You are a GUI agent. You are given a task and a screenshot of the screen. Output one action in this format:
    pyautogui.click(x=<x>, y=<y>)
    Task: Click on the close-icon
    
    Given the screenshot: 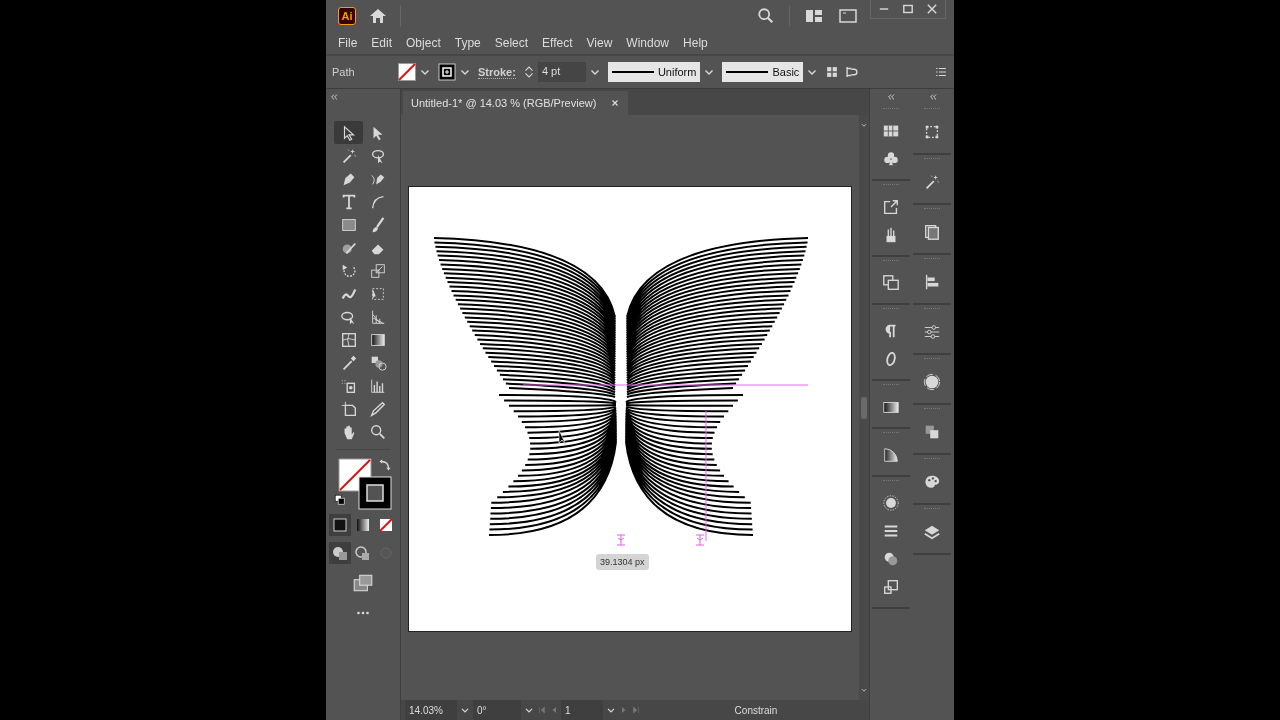 What is the action you would take?
    pyautogui.click(x=932, y=9)
    